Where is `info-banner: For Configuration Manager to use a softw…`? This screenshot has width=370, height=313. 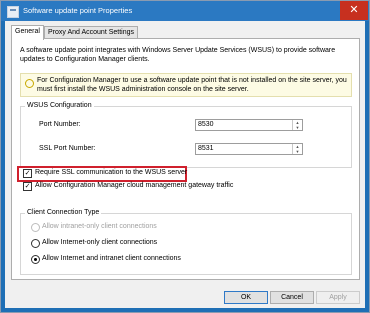 info-banner: For Configuration Manager to use a softw… is located at coordinates (186, 85).